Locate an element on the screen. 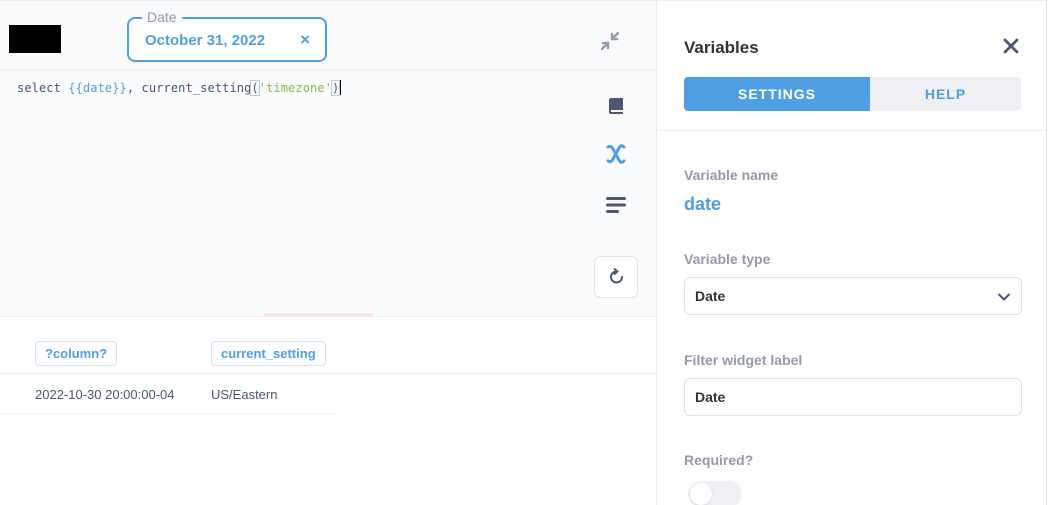 This screenshot has height=505, width=1059. filter-widget-label-input: Date is located at coordinates (853, 397).